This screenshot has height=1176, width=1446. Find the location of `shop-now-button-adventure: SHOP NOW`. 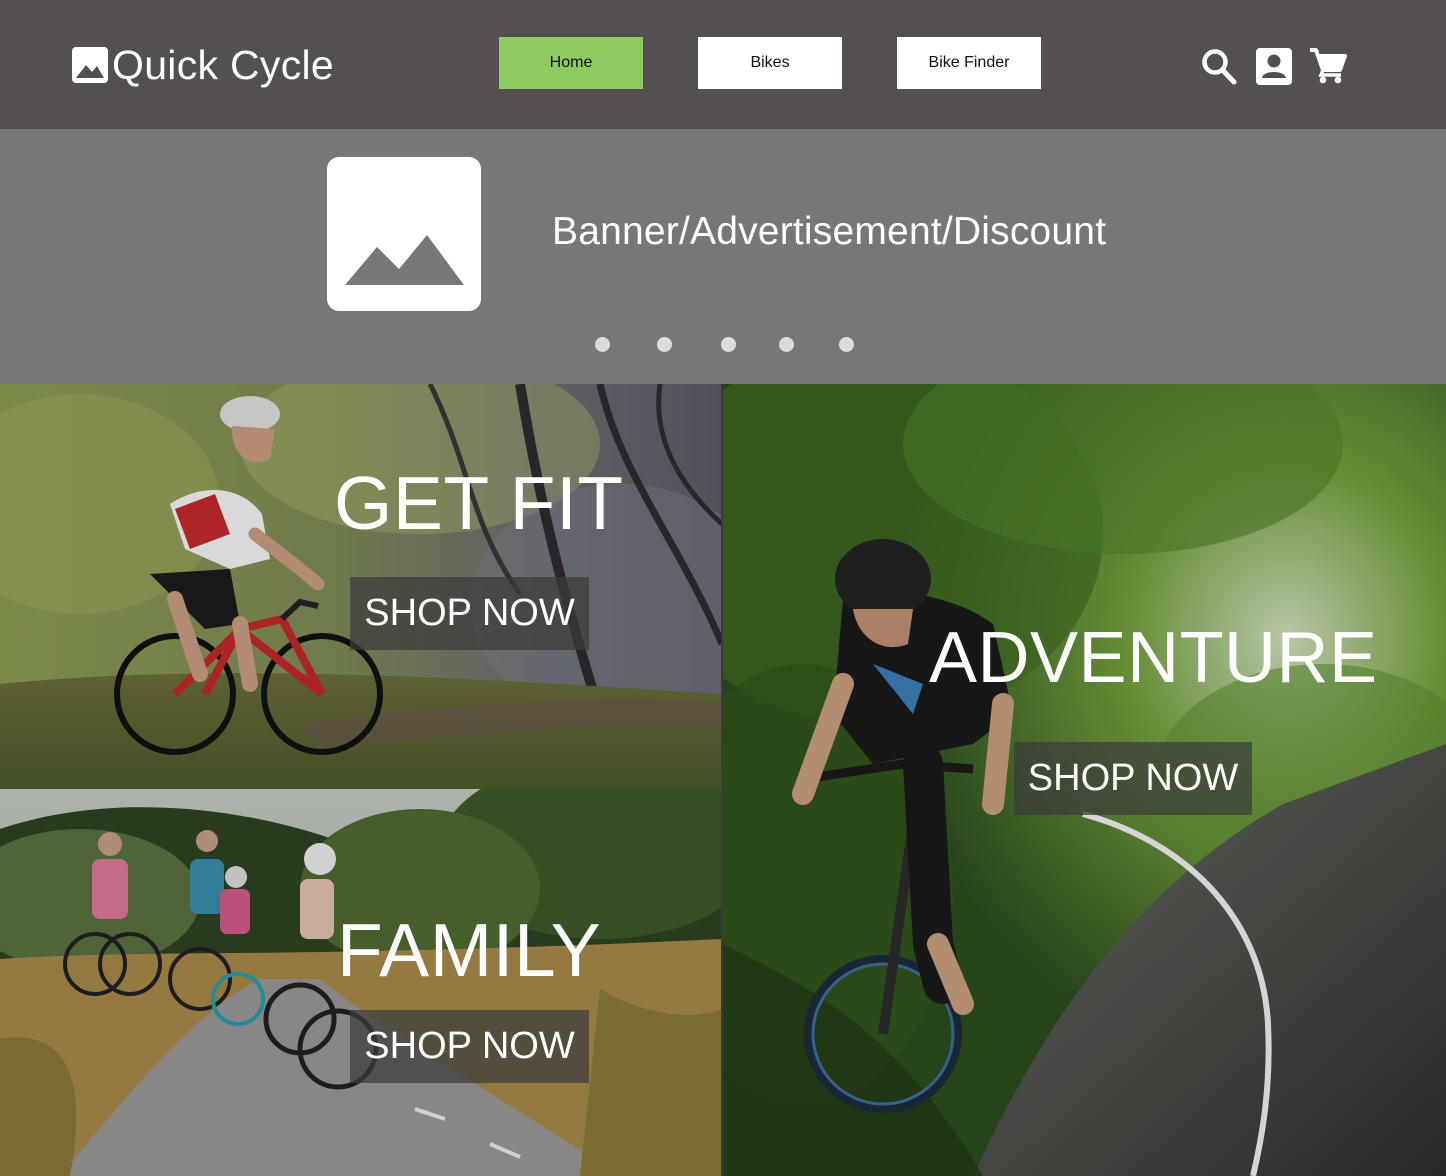

shop-now-button-adventure: SHOP NOW is located at coordinates (1133, 778).